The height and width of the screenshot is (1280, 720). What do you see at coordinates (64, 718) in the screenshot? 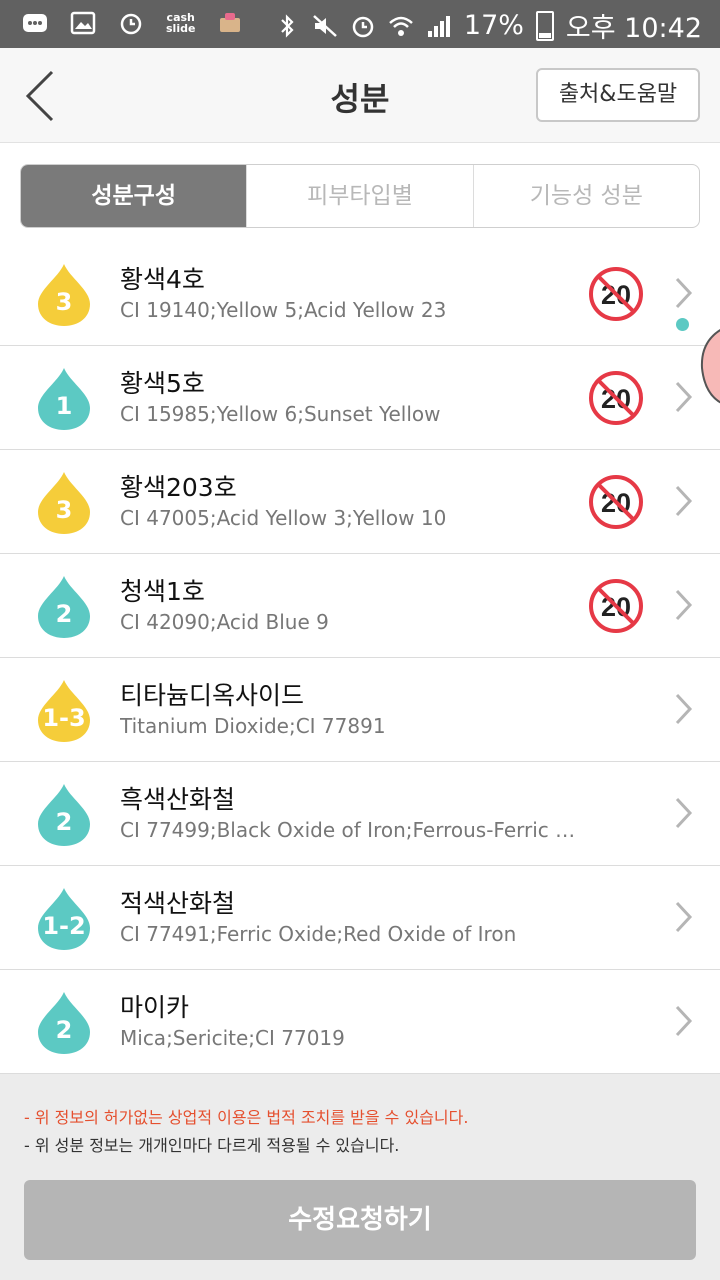
I see `grade-value: 1-3` at bounding box center [64, 718].